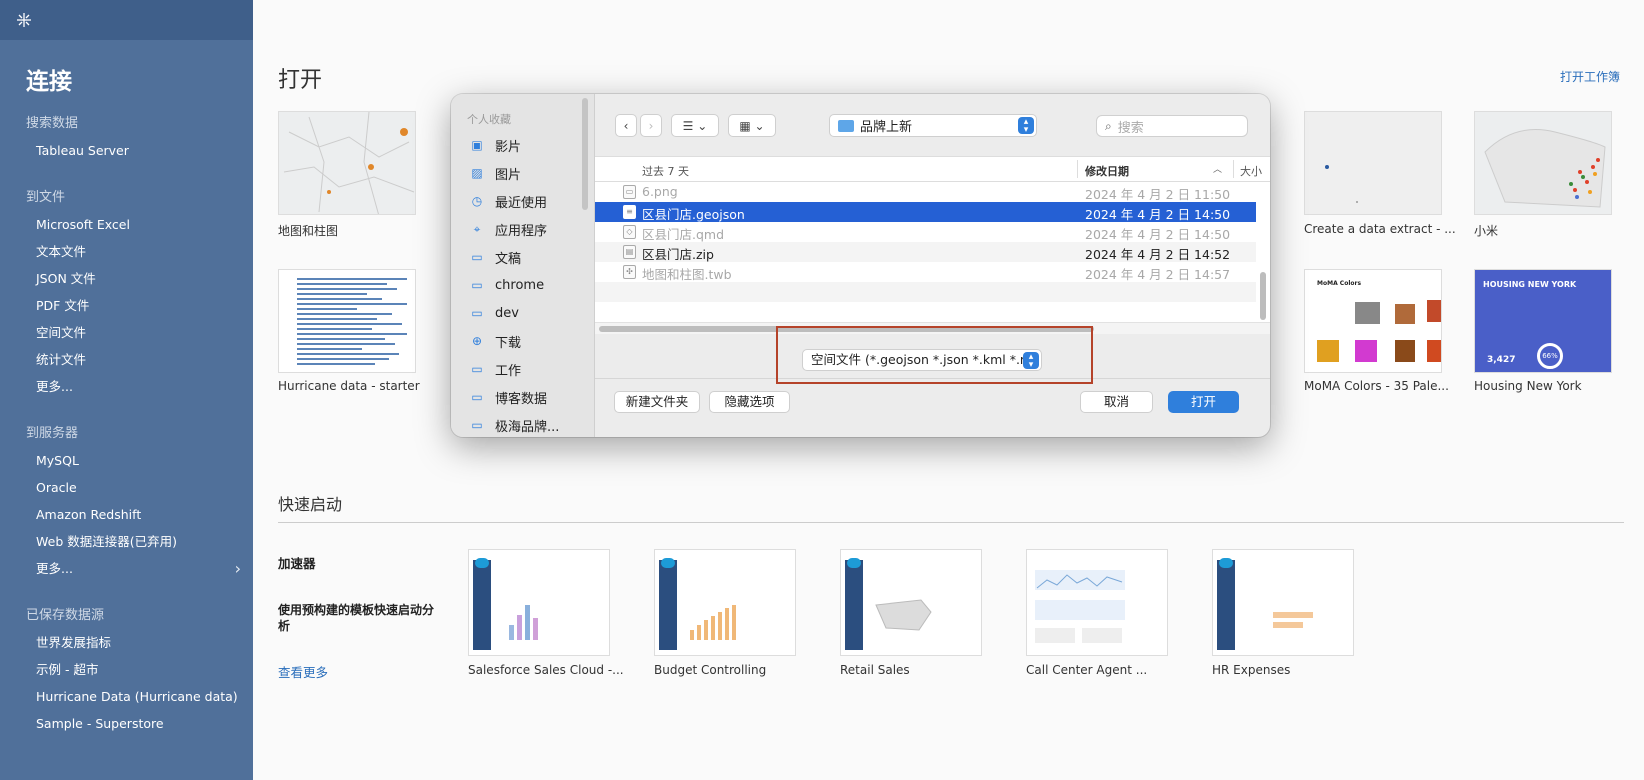 This screenshot has height=780, width=1644. Describe the element at coordinates (352, 321) in the screenshot. I see `bar-chart-thumbnail-image` at that location.